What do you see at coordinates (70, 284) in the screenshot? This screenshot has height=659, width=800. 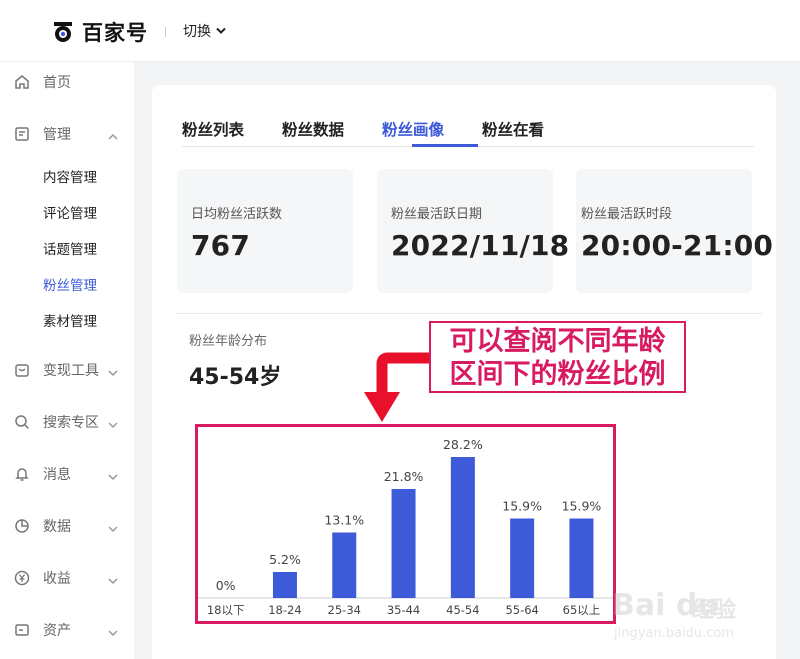 I see `sidebar-sub-fans: 粉丝管理` at bounding box center [70, 284].